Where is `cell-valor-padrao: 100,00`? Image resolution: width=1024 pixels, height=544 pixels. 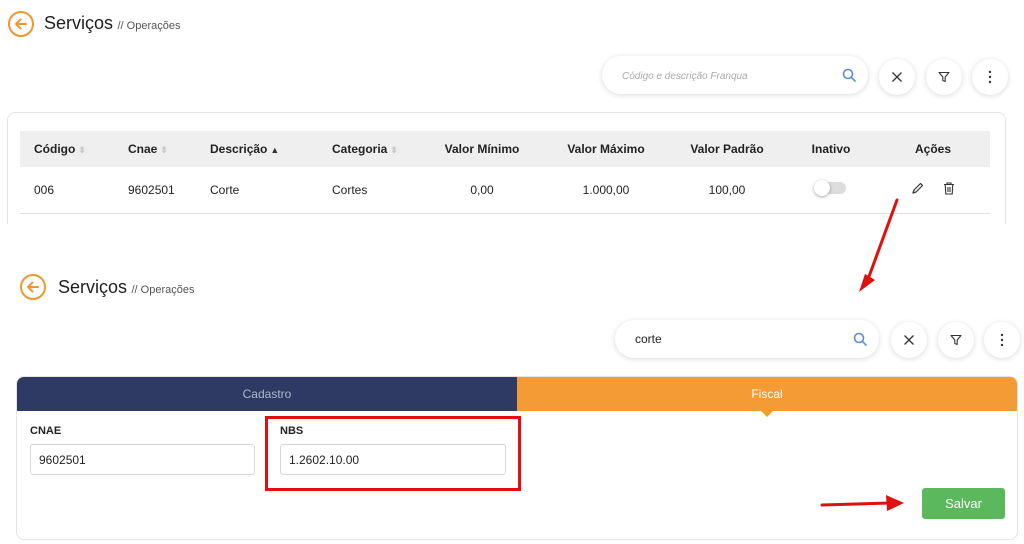
cell-valor-padrao: 100,00 is located at coordinates (727, 190).